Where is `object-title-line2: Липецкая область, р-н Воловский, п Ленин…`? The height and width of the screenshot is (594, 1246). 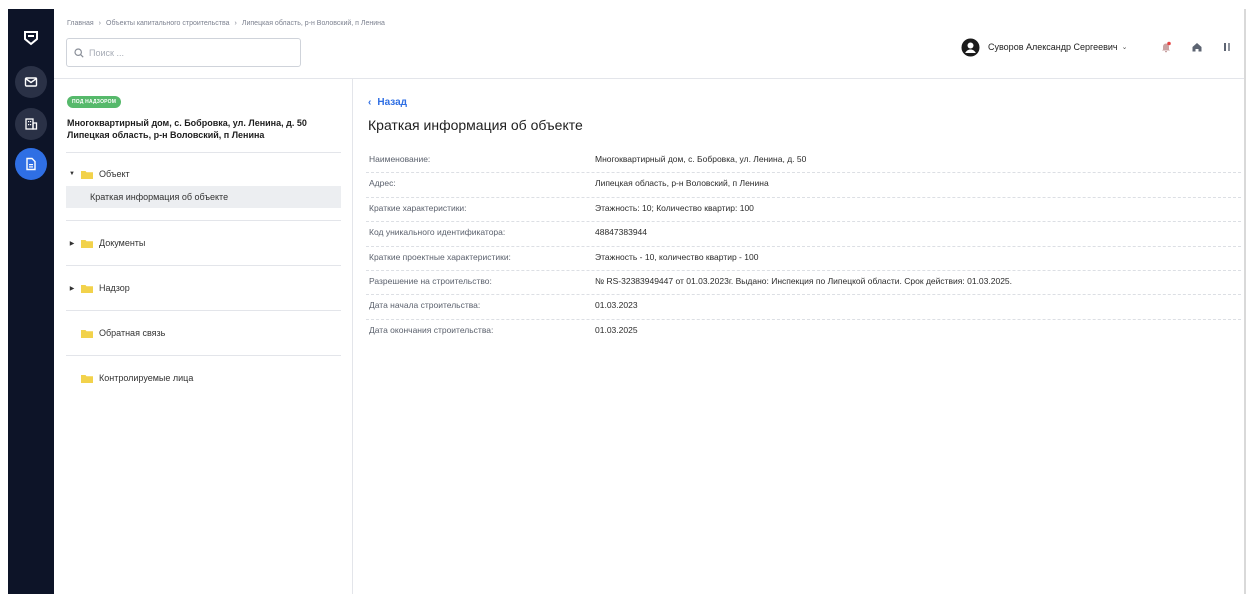
object-title-line2: Липецкая область, р-н Воловский, п Ленин… is located at coordinates (166, 135).